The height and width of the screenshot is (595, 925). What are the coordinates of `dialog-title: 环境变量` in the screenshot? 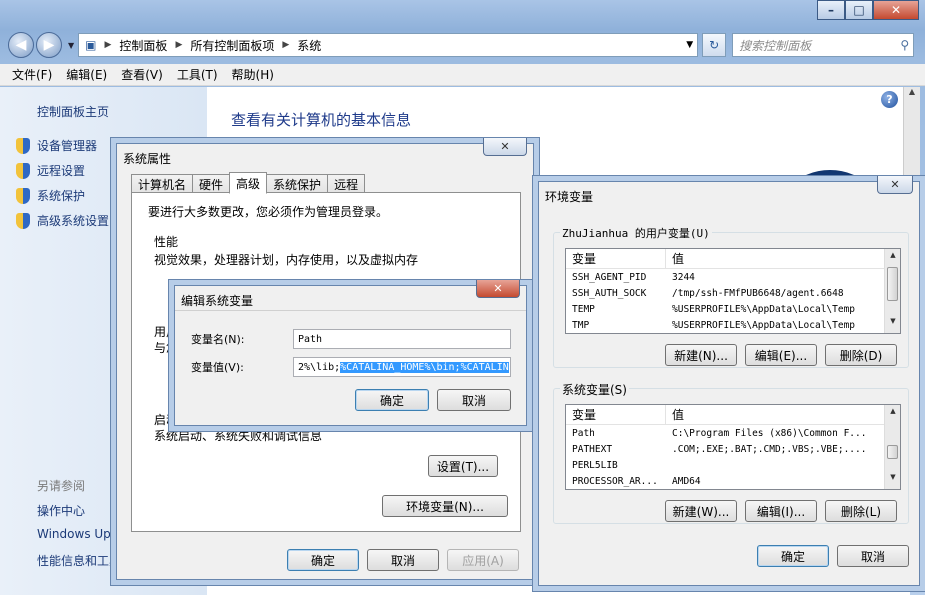 It's located at (569, 197).